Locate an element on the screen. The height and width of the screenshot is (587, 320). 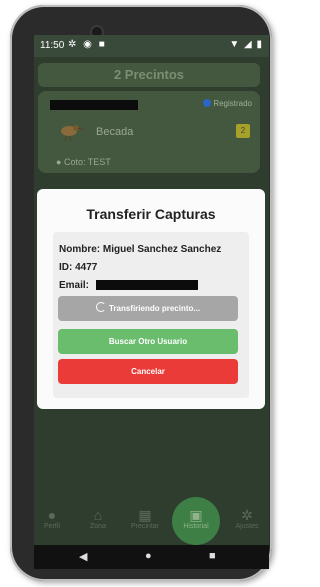
nav-label-ajustes: Ajustes is located at coordinates (247, 526).